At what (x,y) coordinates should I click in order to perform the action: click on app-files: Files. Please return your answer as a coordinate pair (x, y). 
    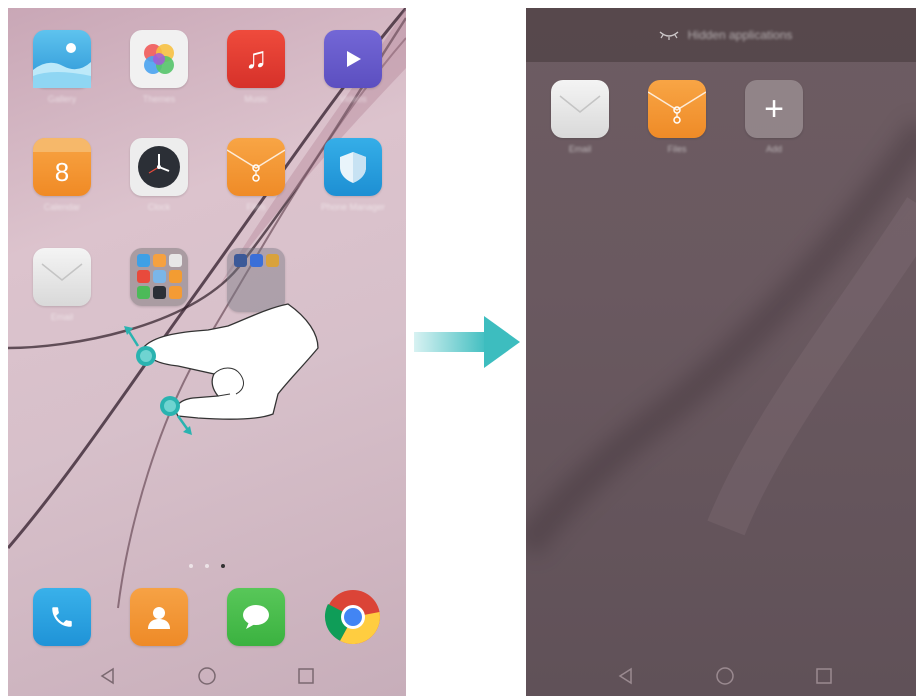
    Looking at the image, I should click on (256, 175).